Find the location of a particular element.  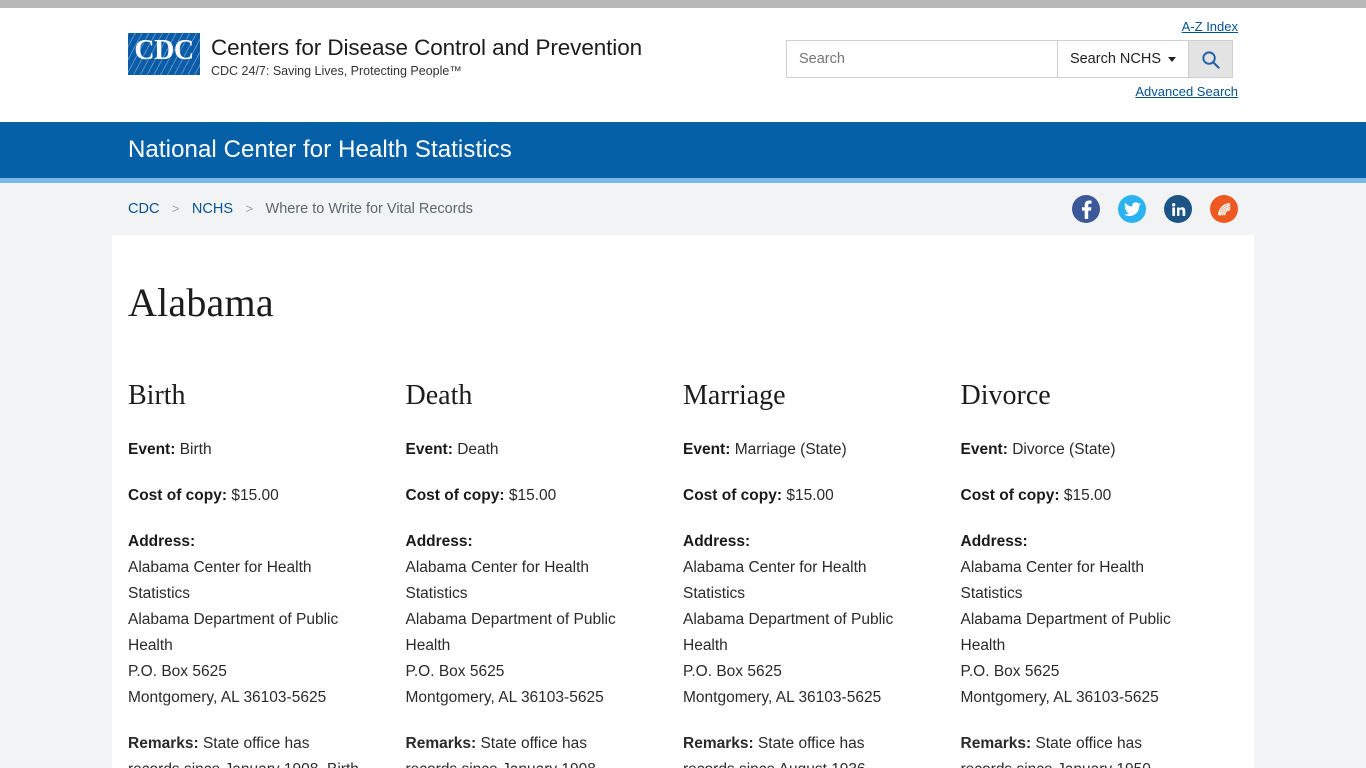

event-value: Divorce (State) is located at coordinates (1064, 449).